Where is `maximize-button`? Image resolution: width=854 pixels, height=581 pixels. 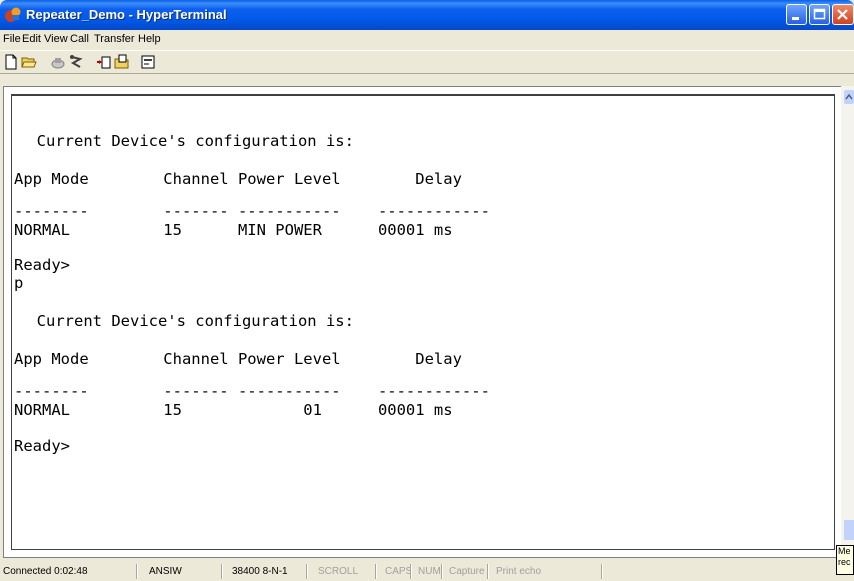
maximize-button is located at coordinates (819, 14).